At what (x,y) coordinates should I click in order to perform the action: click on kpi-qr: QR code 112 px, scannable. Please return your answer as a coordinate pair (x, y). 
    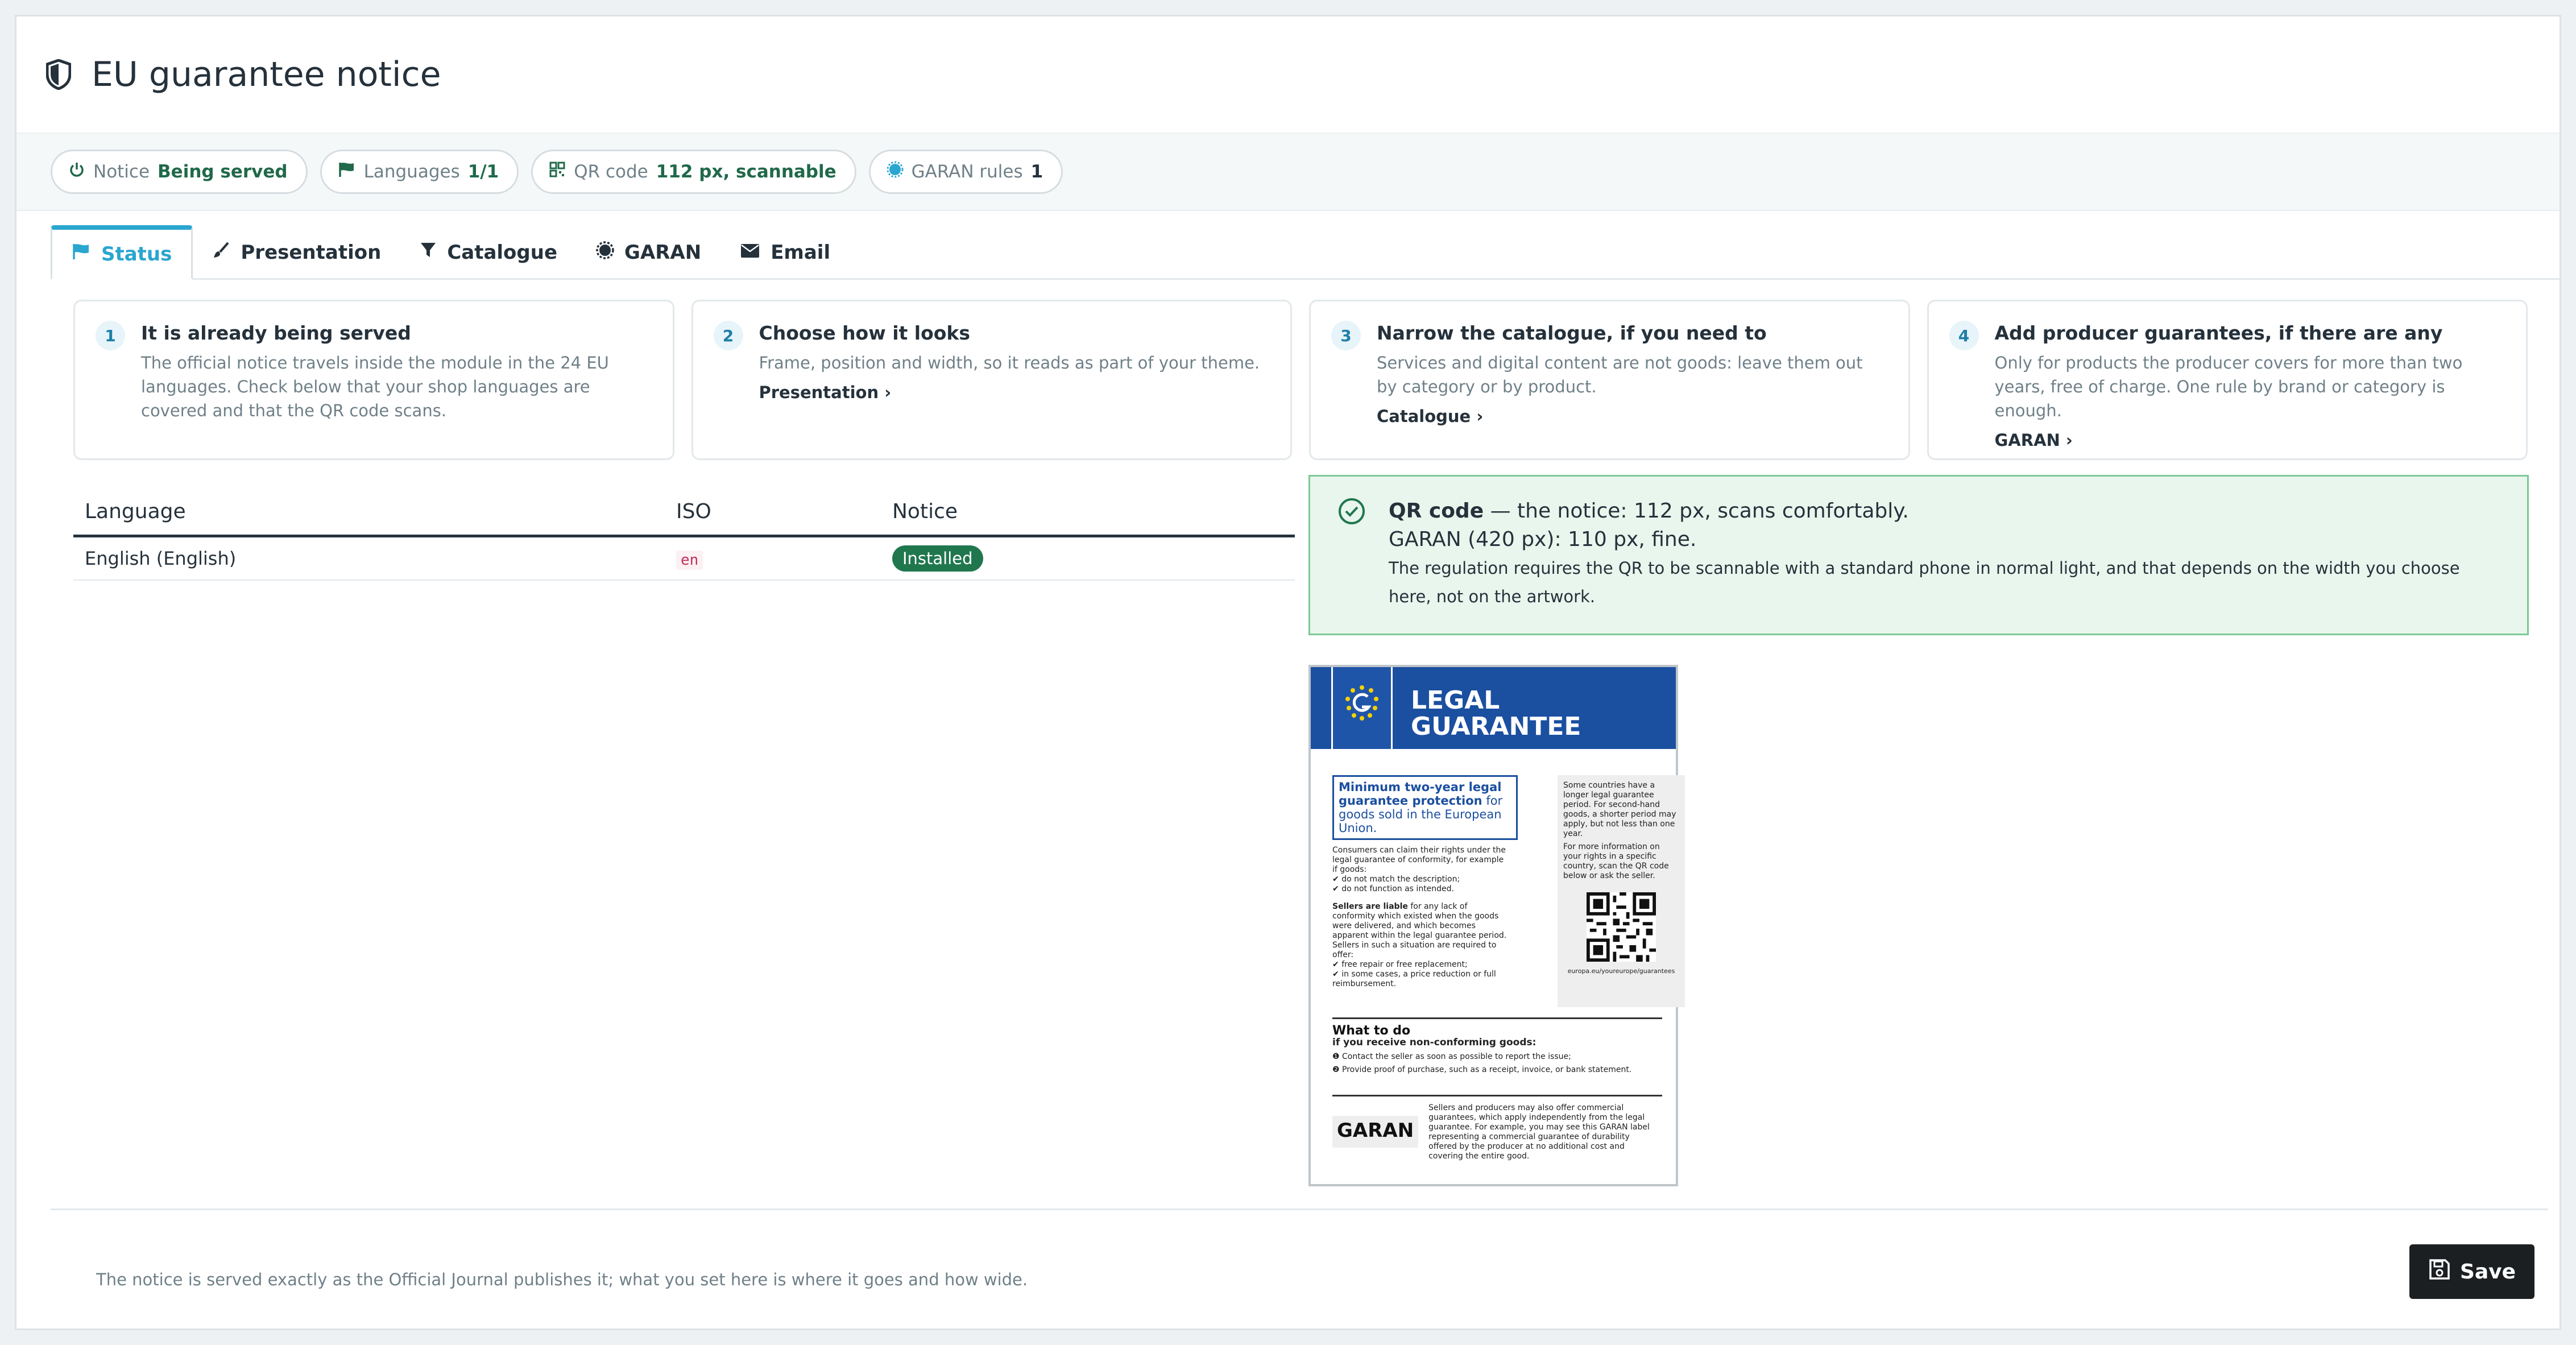
    Looking at the image, I should click on (693, 172).